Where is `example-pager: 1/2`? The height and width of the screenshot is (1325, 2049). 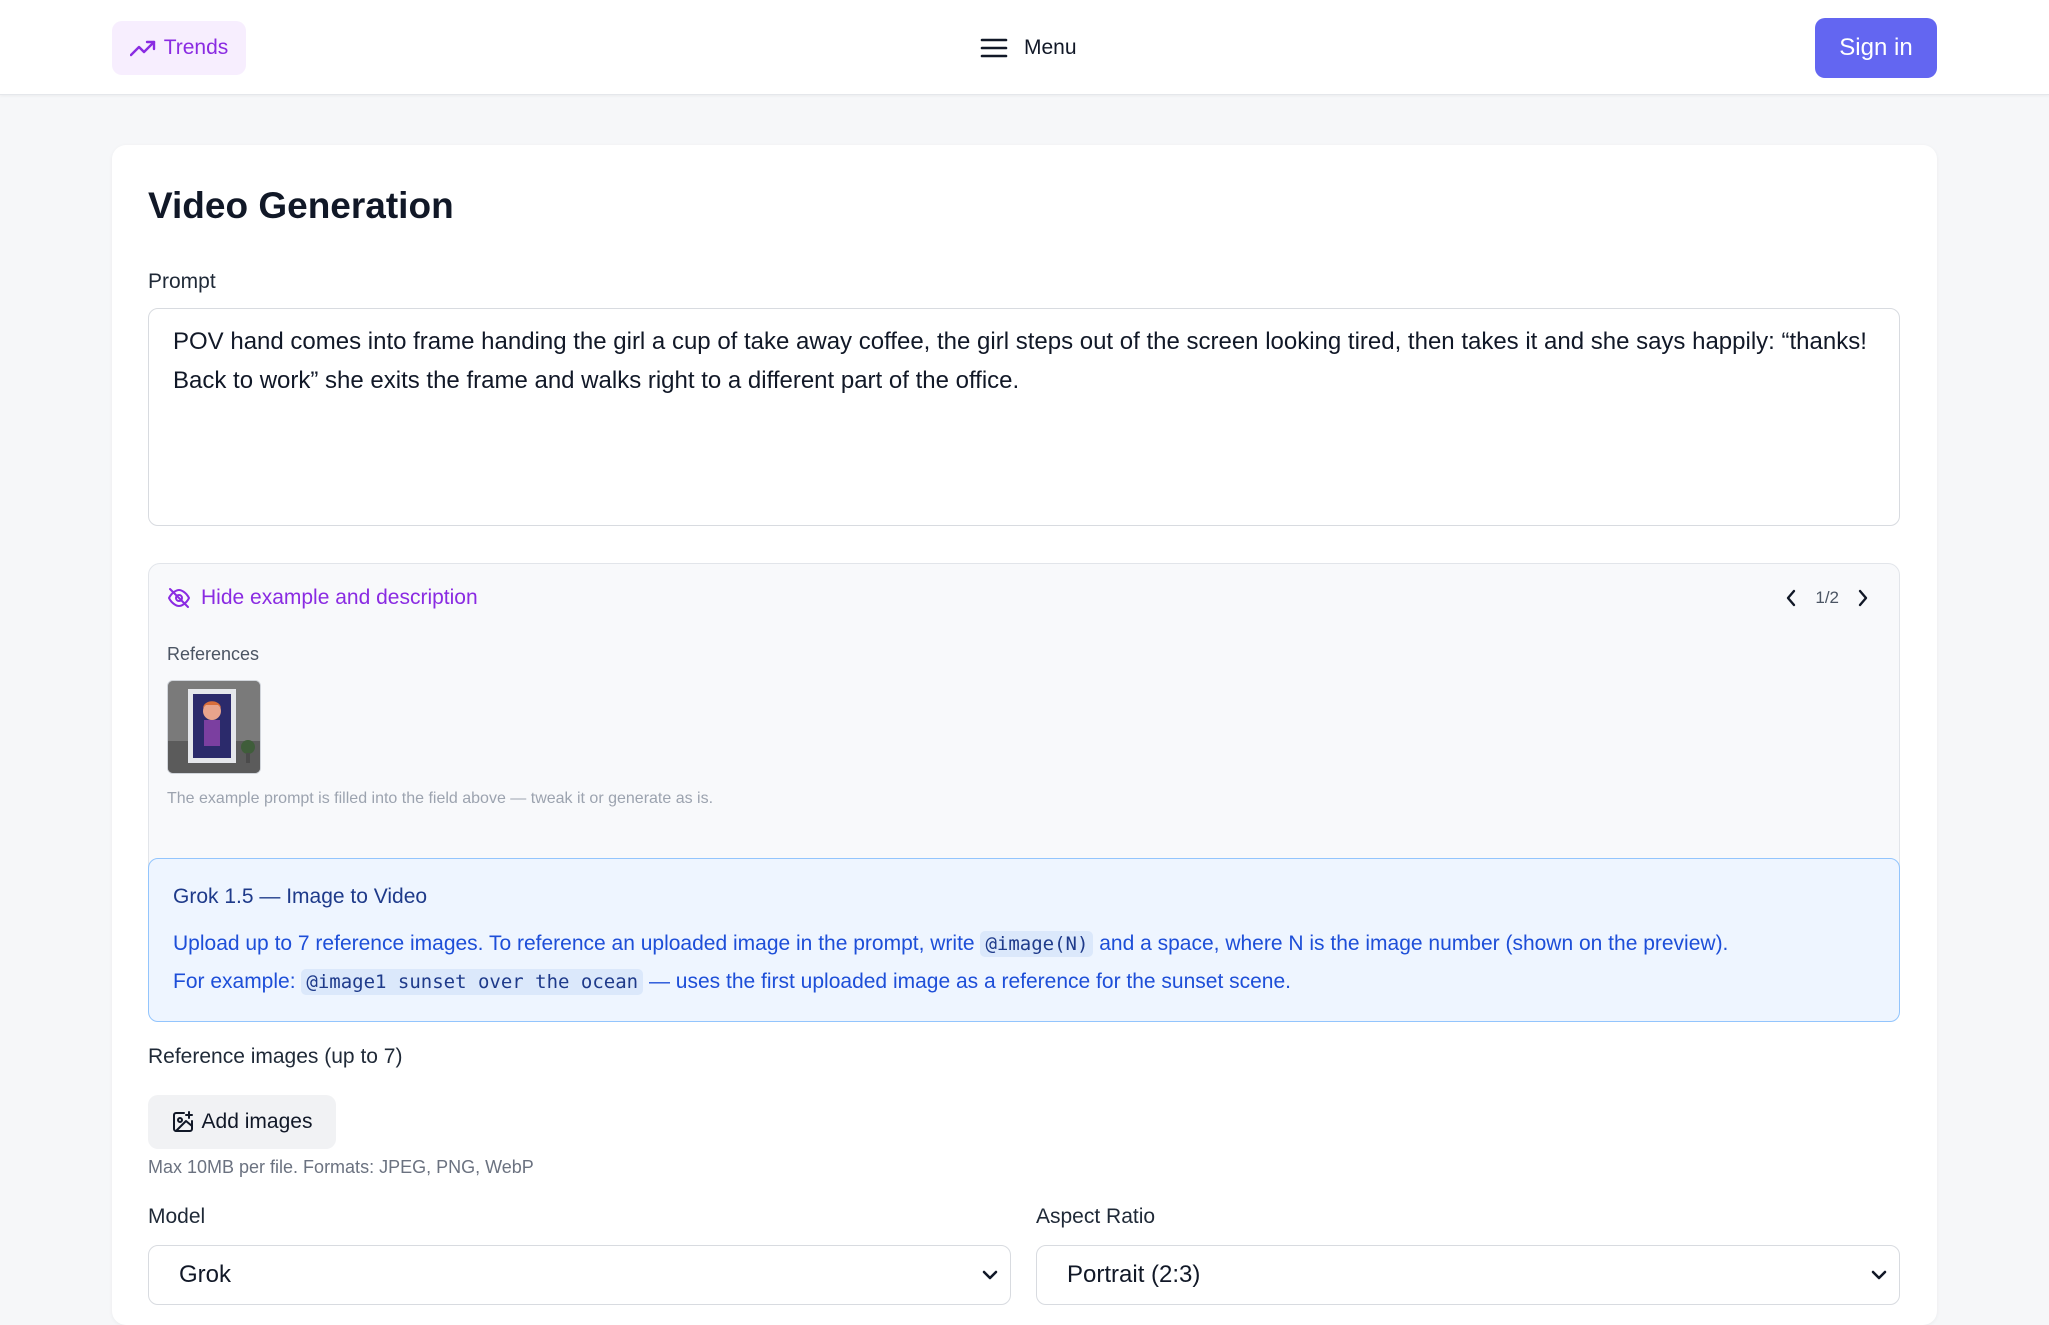
example-pager: 1/2 is located at coordinates (1827, 598).